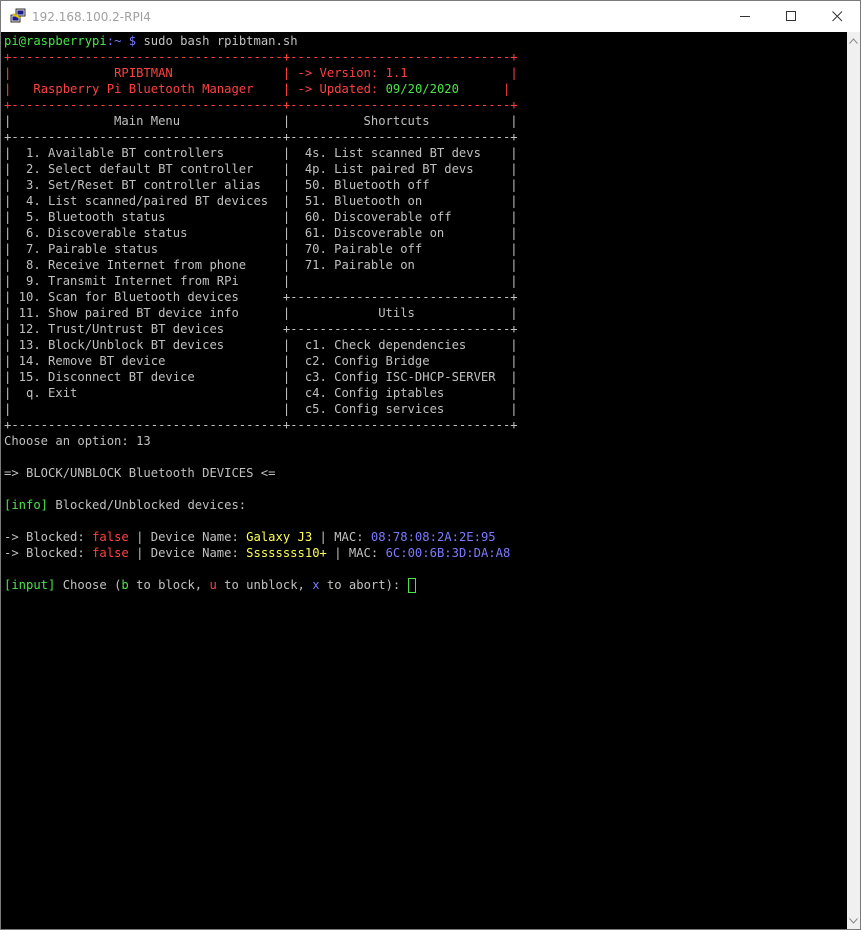 The width and height of the screenshot is (861, 930). Describe the element at coordinates (30, 585) in the screenshot. I see `input-tag: [input]` at that location.